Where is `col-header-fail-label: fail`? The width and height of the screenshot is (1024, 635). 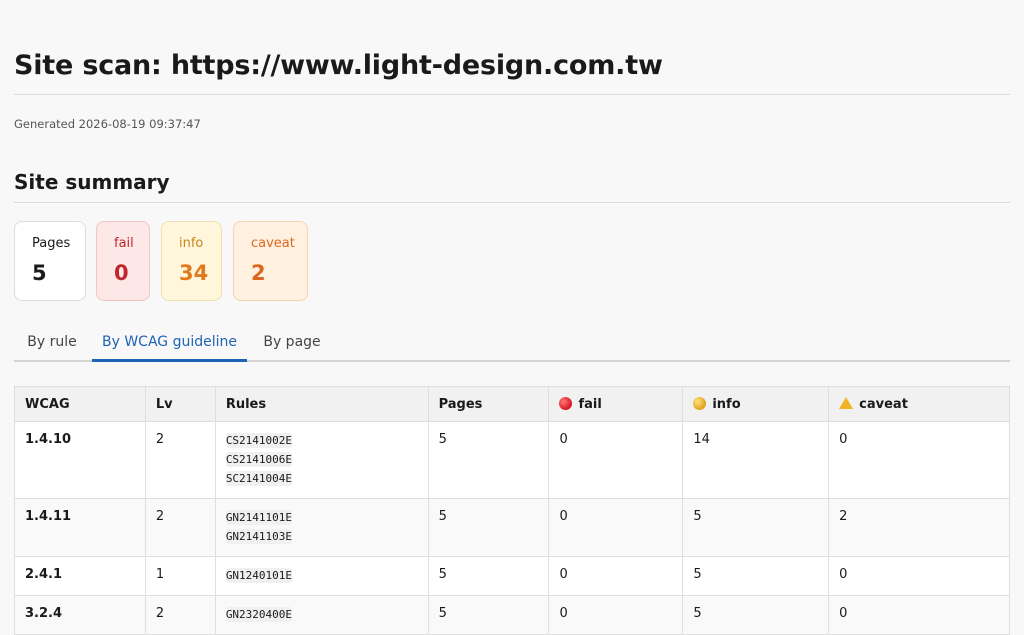 col-header-fail-label: fail is located at coordinates (590, 404).